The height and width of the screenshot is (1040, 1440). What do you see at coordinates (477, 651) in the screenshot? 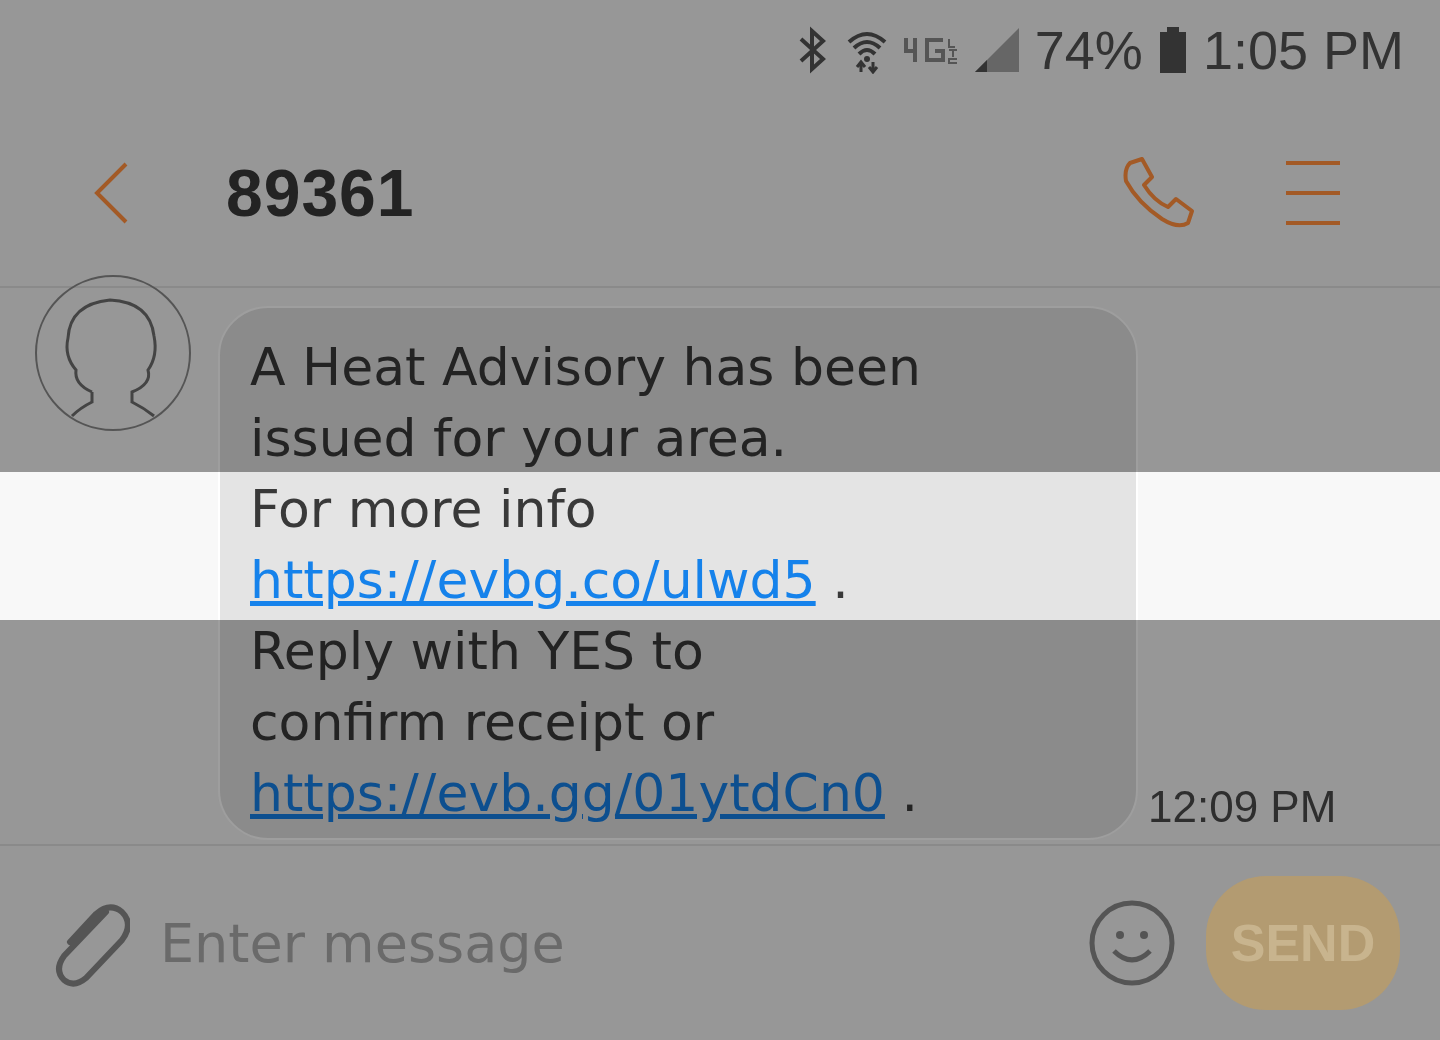
I see `message-text: Reply with YES to` at bounding box center [477, 651].